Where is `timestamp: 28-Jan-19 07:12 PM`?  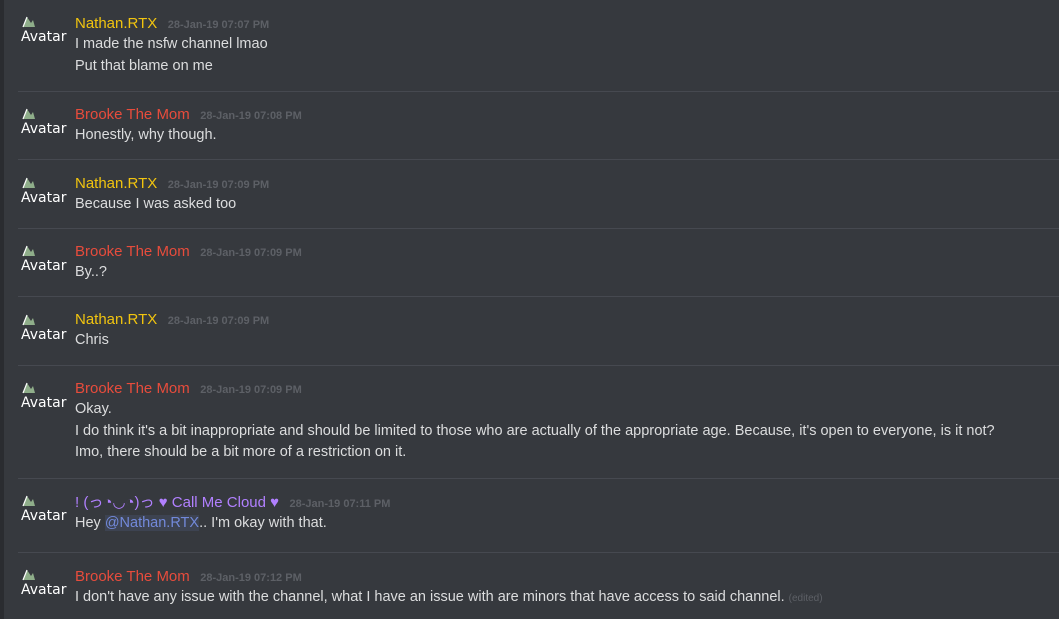 timestamp: 28-Jan-19 07:12 PM is located at coordinates (251, 578).